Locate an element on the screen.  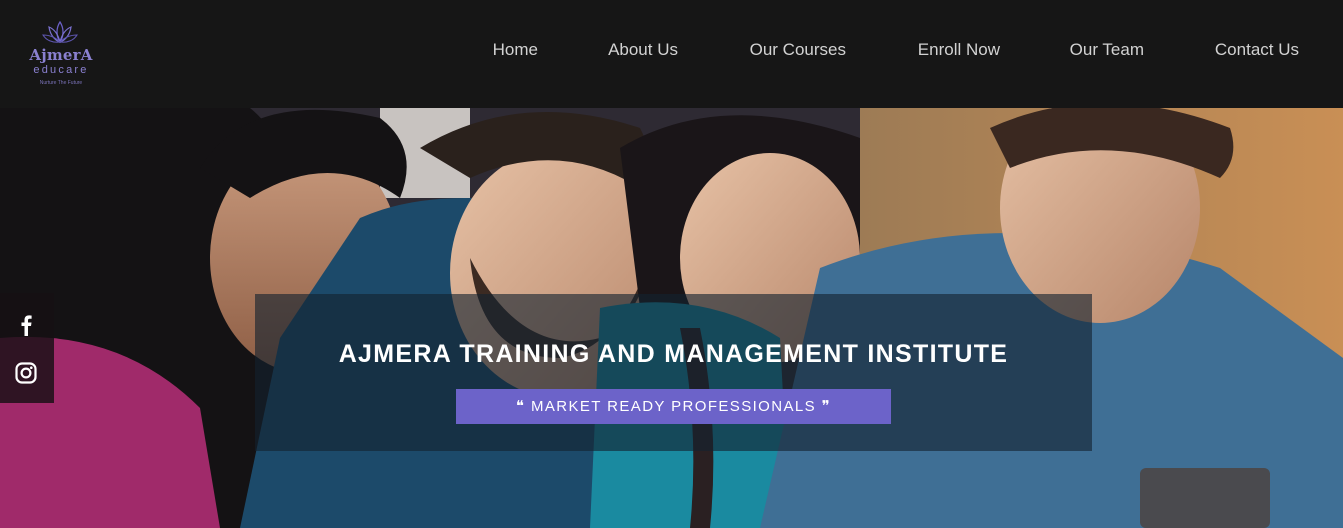
lotus-icon is located at coordinates (60, 32).